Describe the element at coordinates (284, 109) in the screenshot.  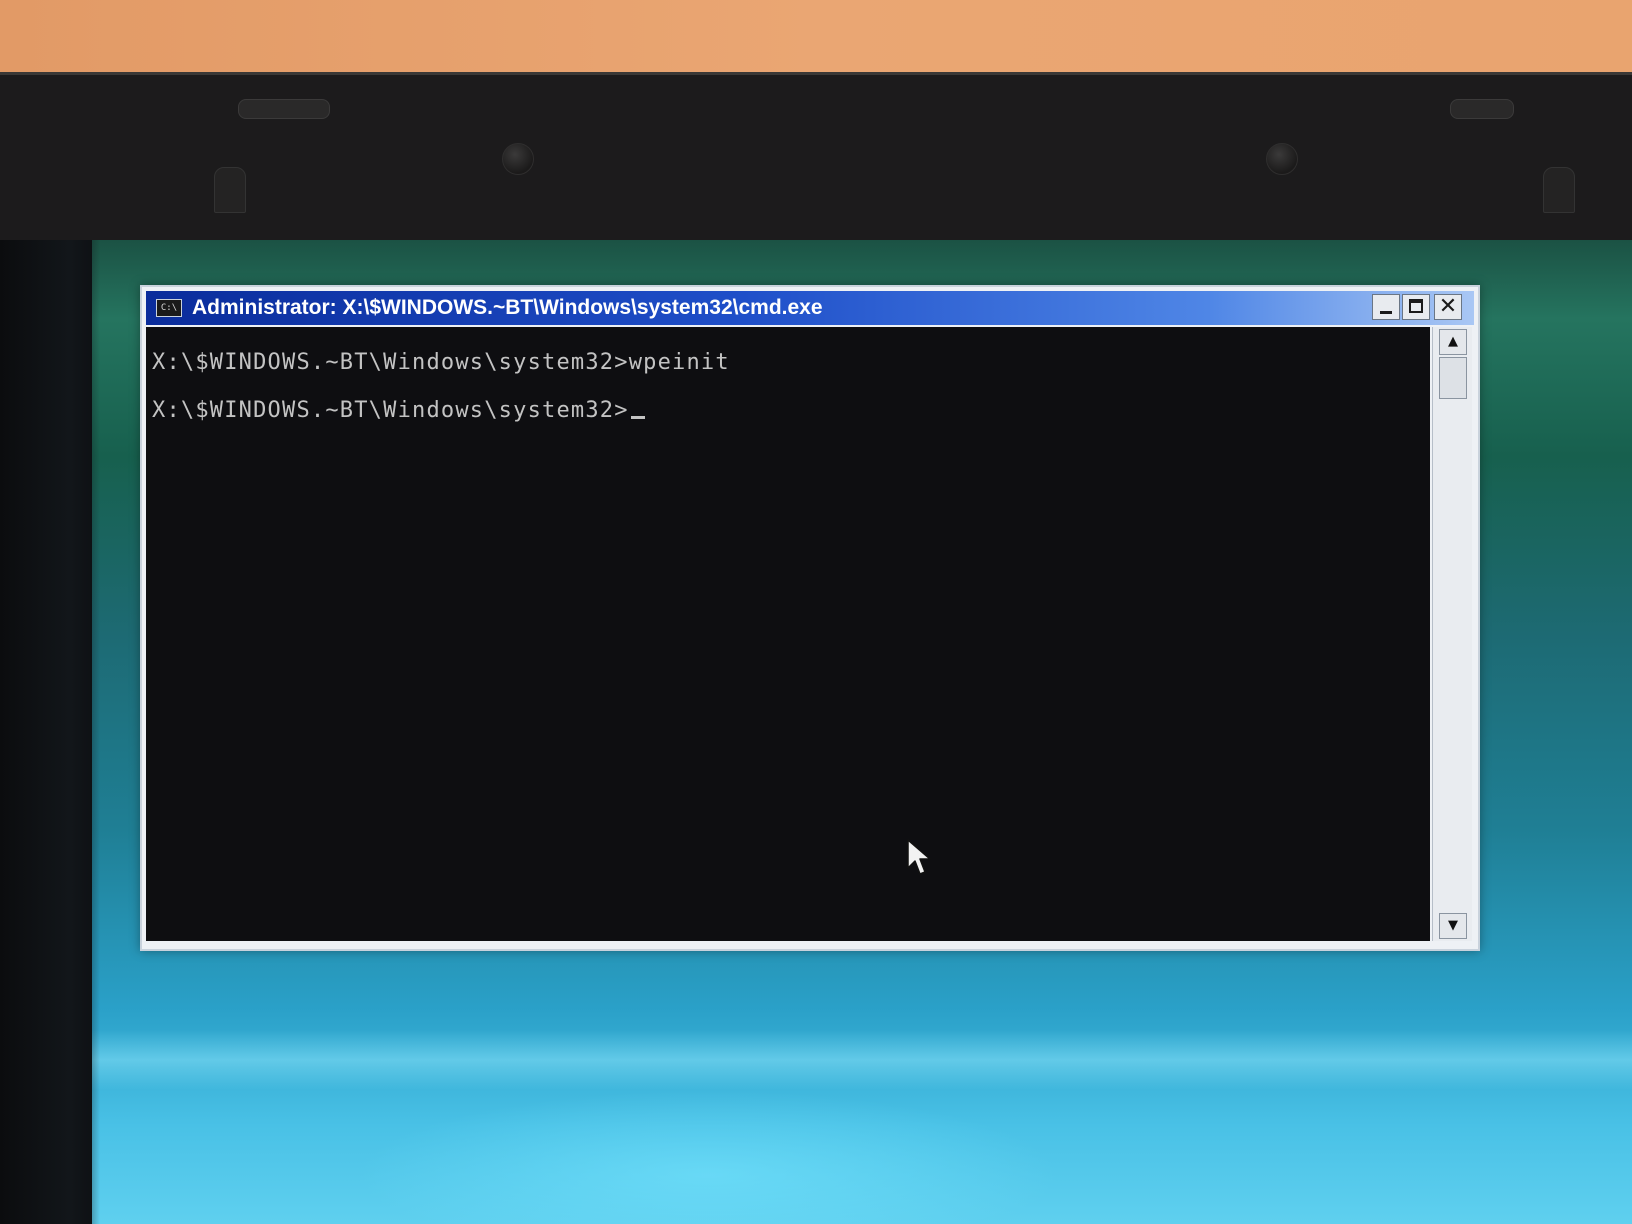
I see `bezel-clip-left` at that location.